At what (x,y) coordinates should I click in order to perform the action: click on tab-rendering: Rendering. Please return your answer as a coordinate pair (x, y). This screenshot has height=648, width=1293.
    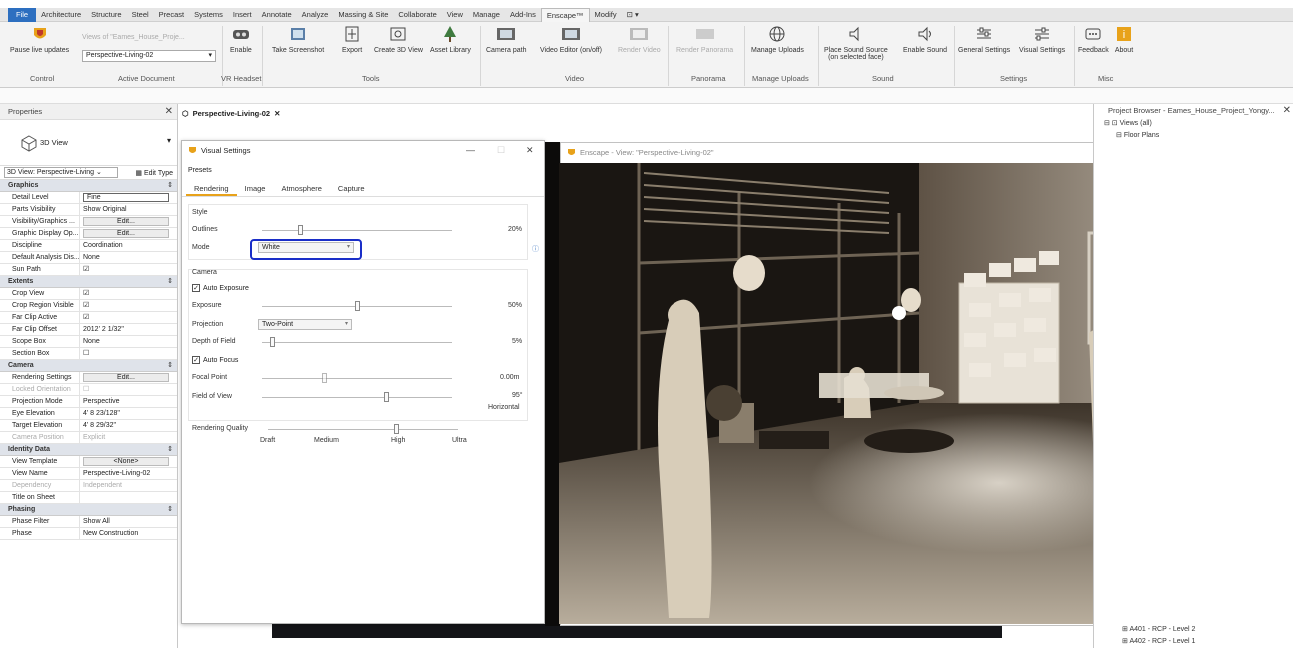
    Looking at the image, I should click on (211, 188).